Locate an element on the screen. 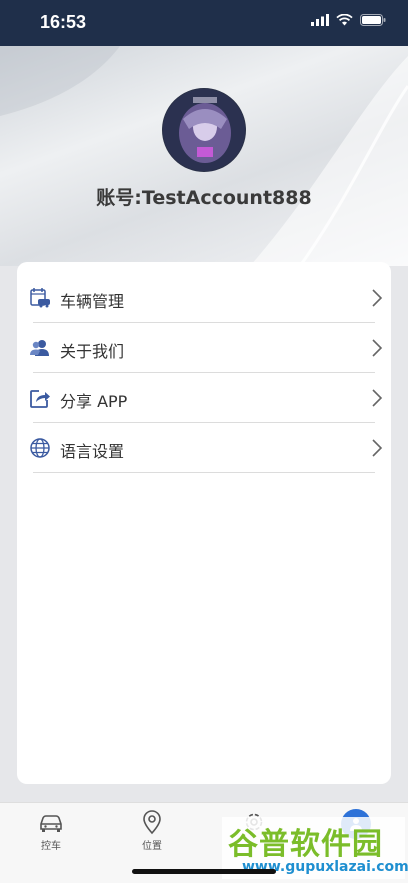 This screenshot has width=408, height=883. avatar is located at coordinates (204, 130).